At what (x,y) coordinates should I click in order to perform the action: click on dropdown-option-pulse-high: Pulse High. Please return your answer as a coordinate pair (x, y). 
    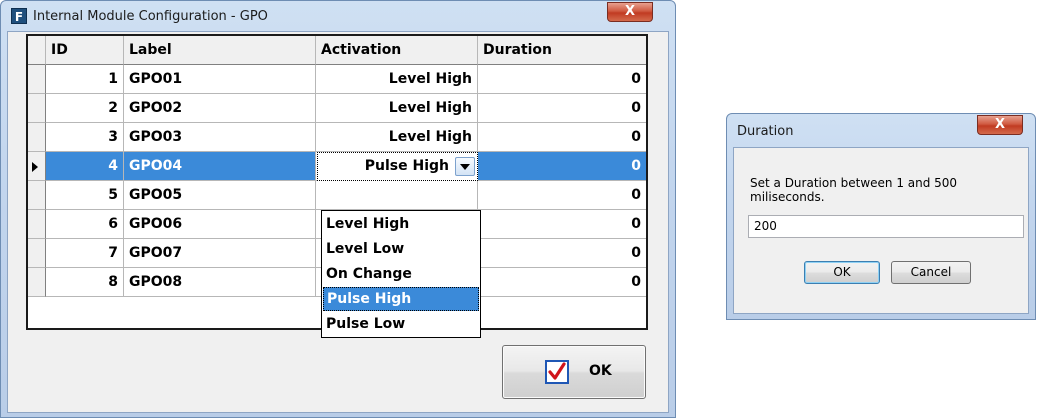
    Looking at the image, I should click on (401, 299).